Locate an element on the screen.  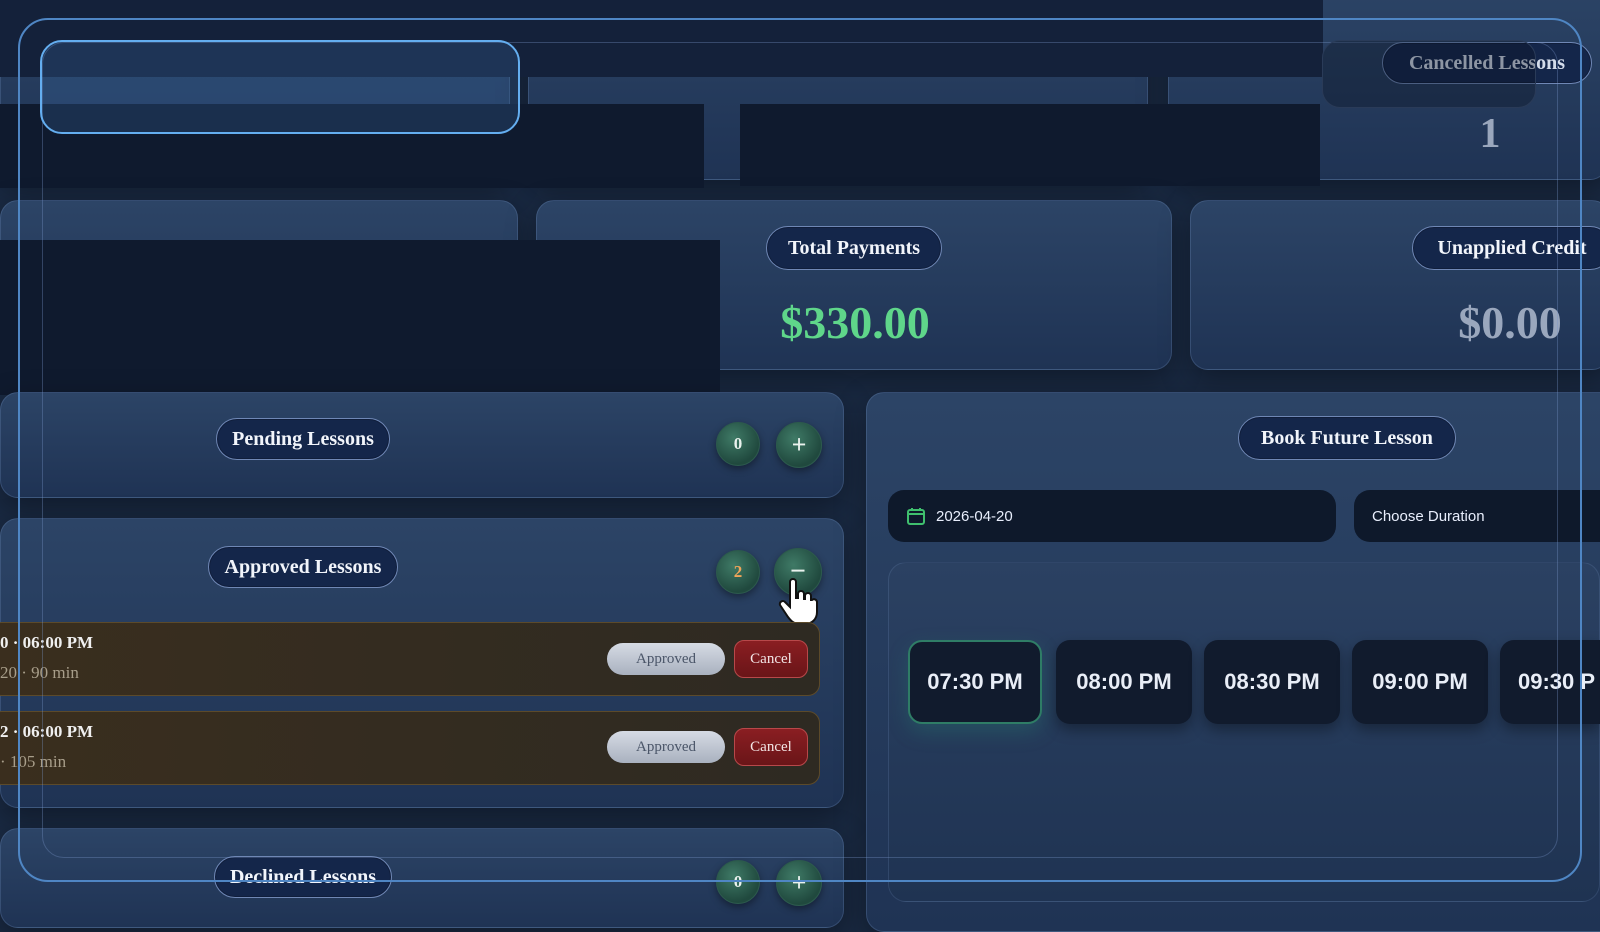
time-slot: 08:00 PM is located at coordinates (1124, 682).